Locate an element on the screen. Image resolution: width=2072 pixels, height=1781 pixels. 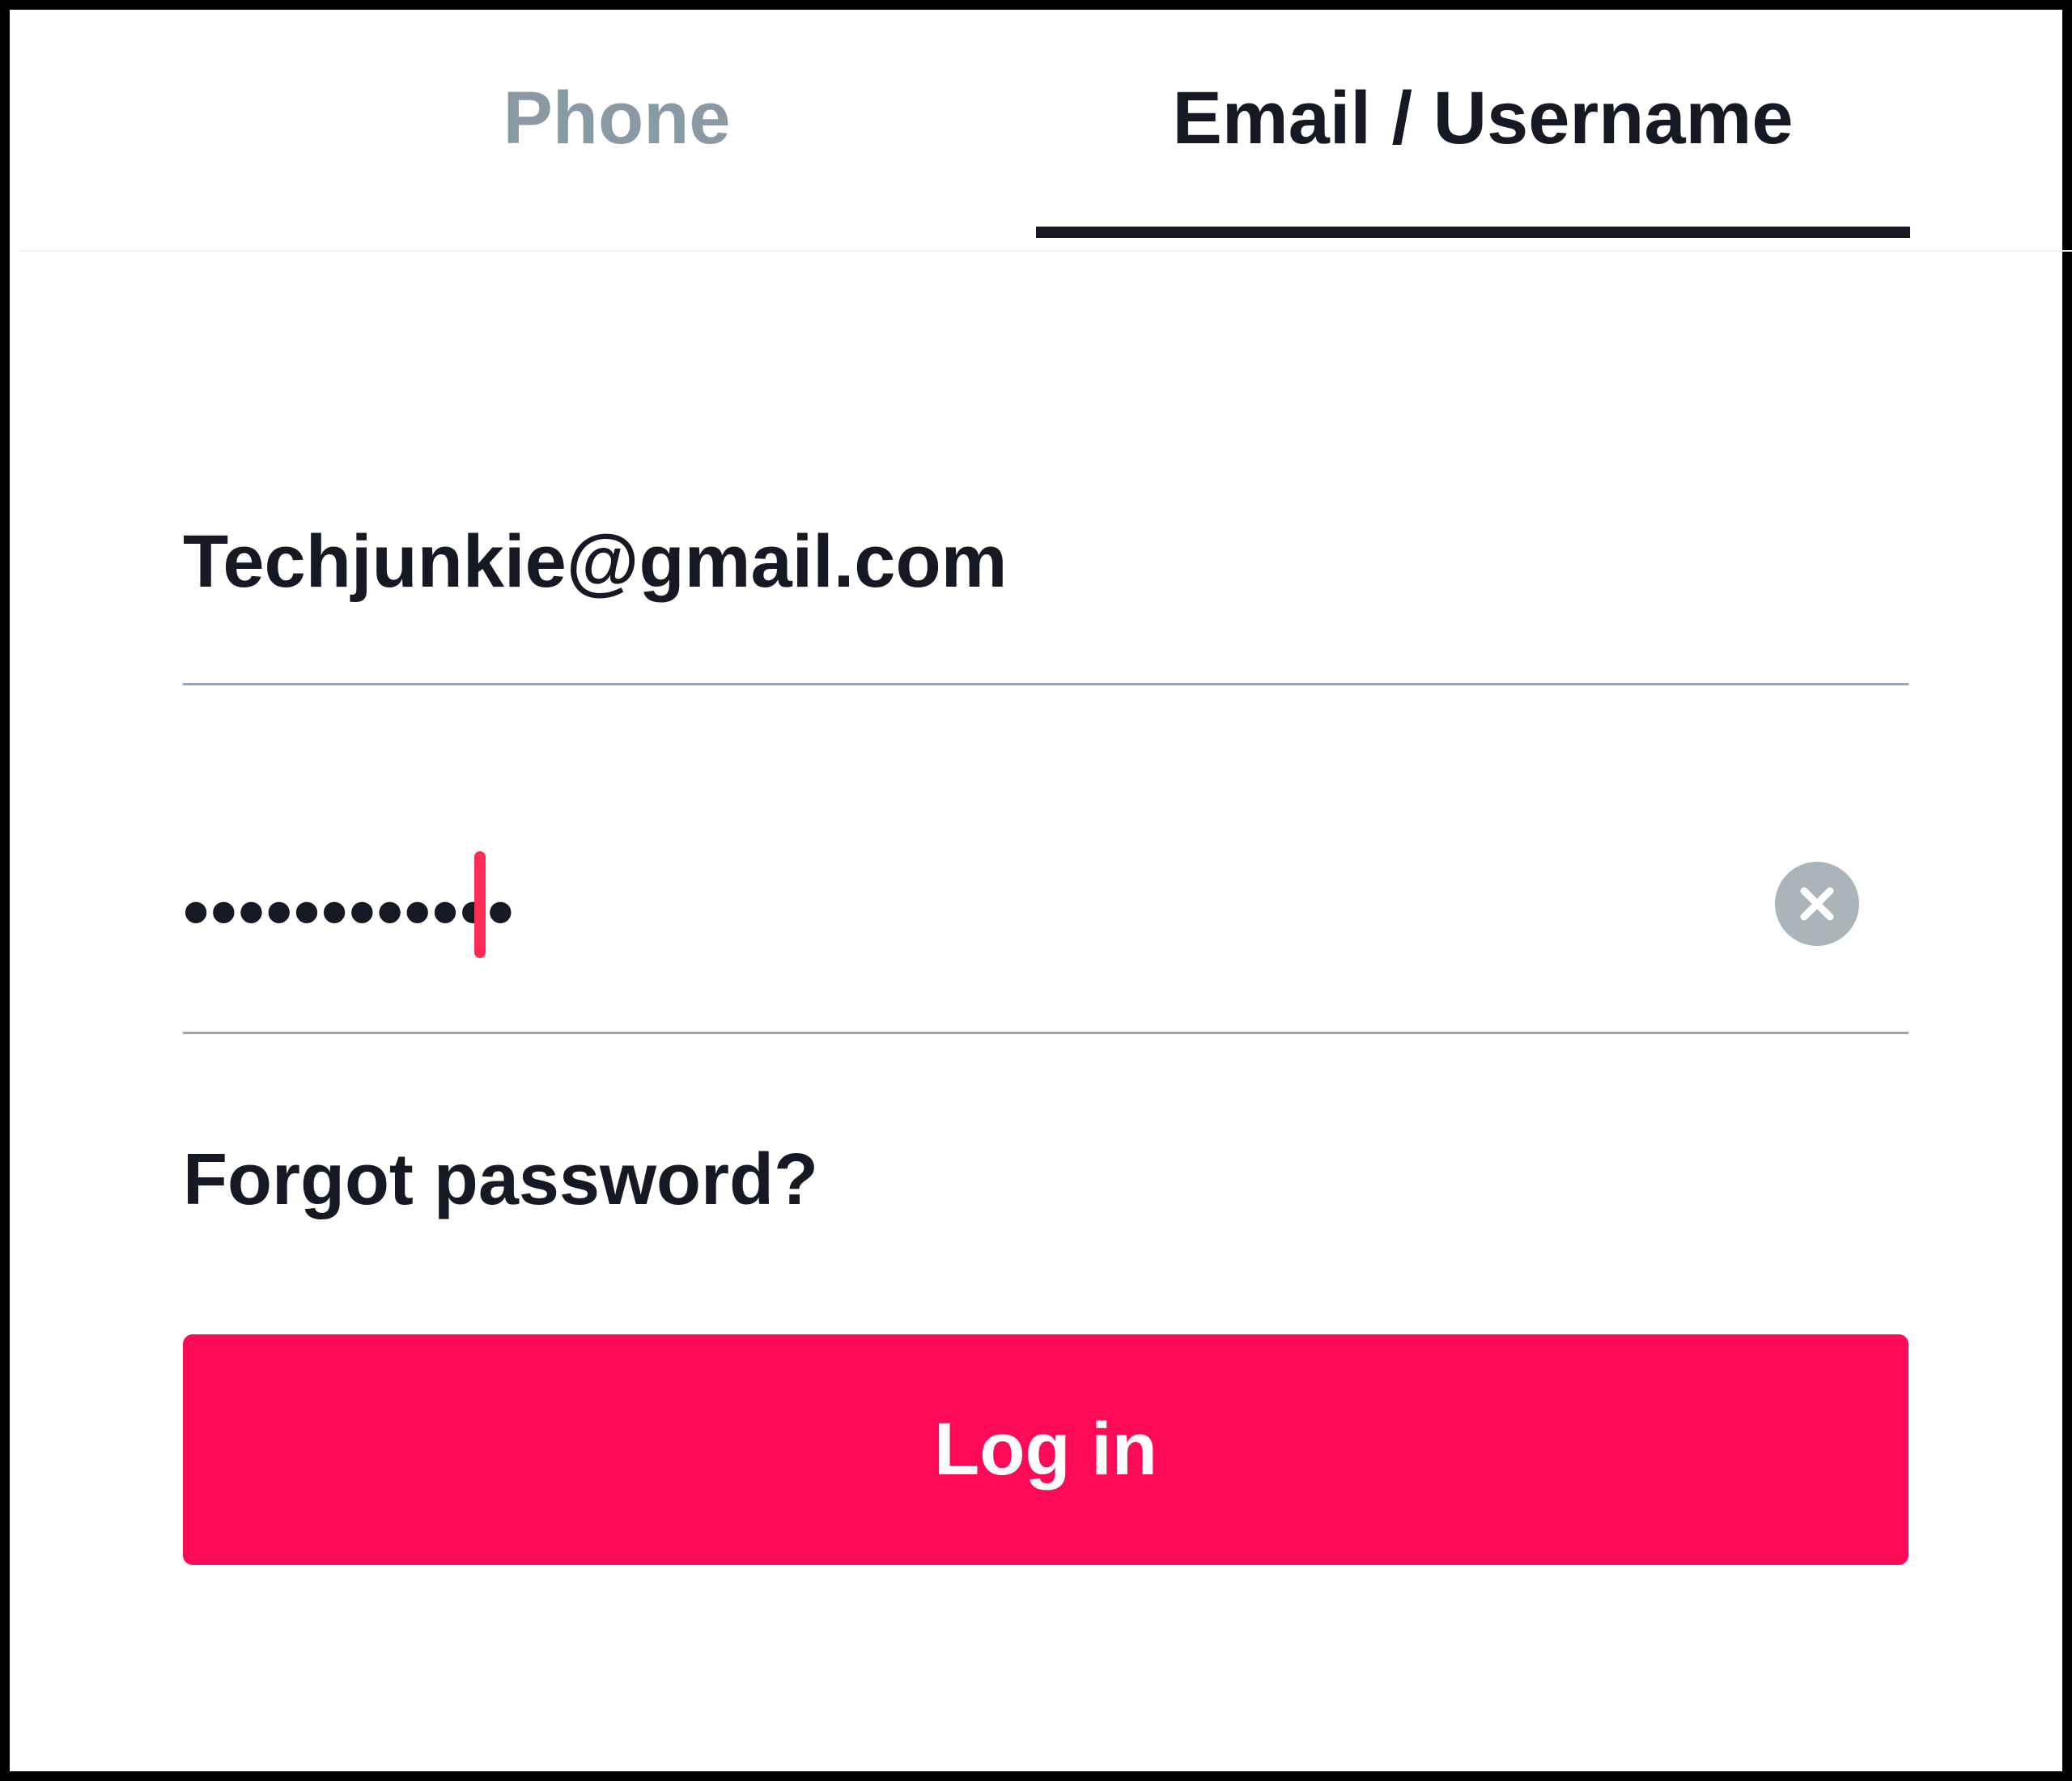
email-field: Techjunkie@gmail.com is located at coordinates (1046, 584).